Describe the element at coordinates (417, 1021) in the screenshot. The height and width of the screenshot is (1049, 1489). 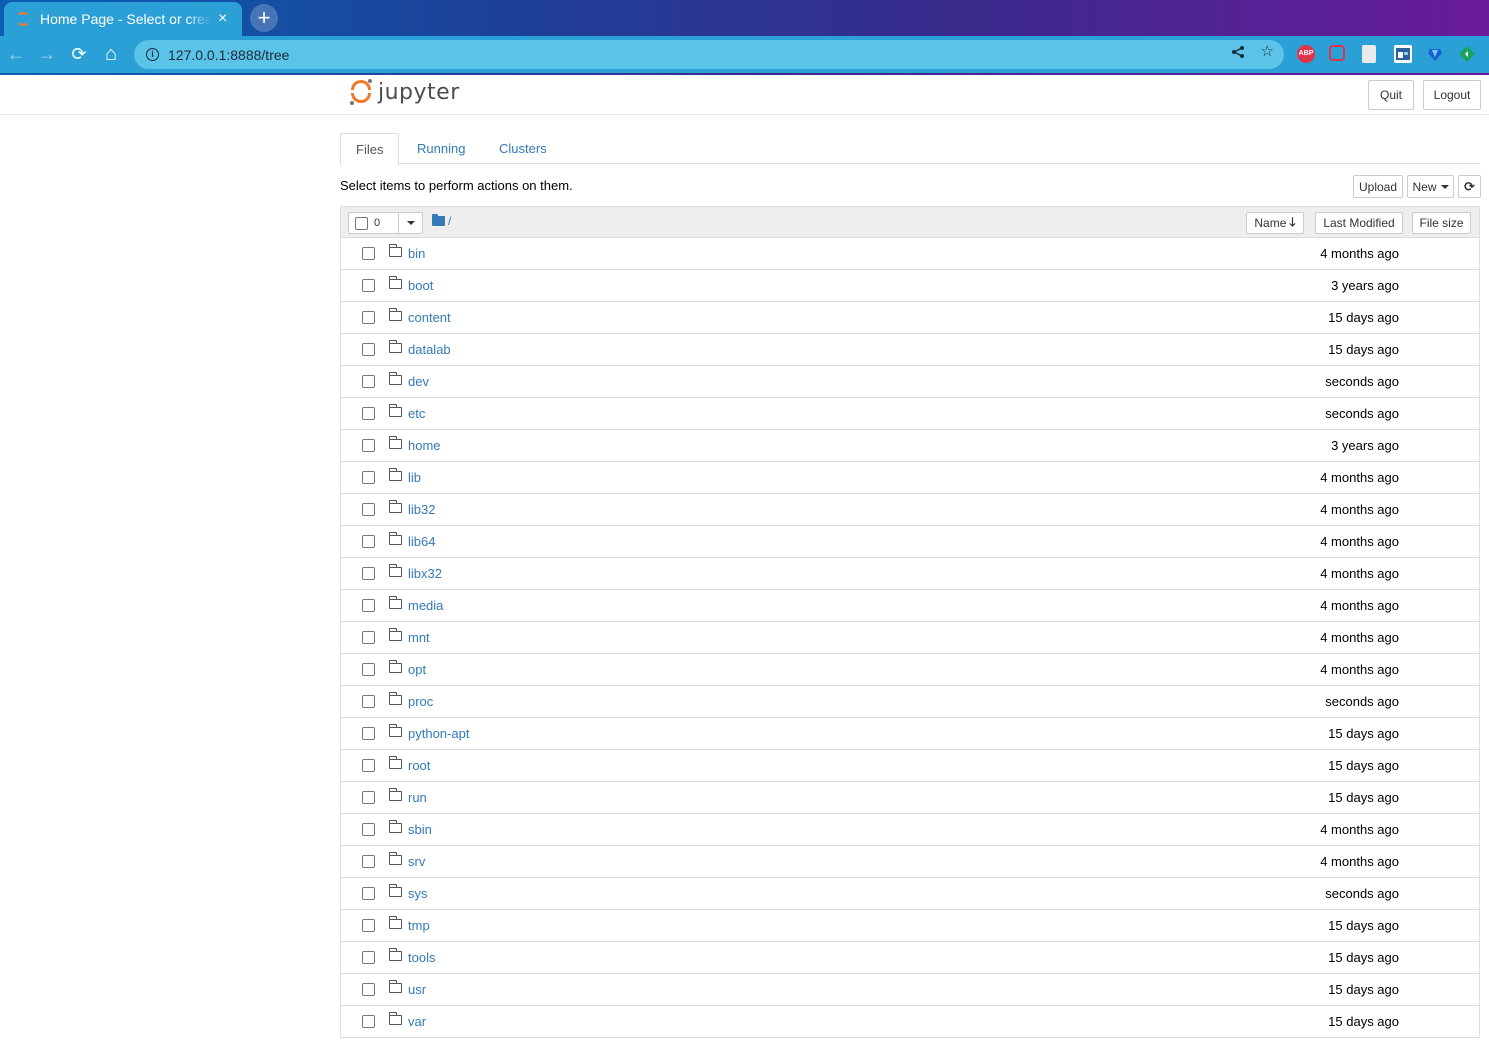
I see `item-name-link: var` at that location.